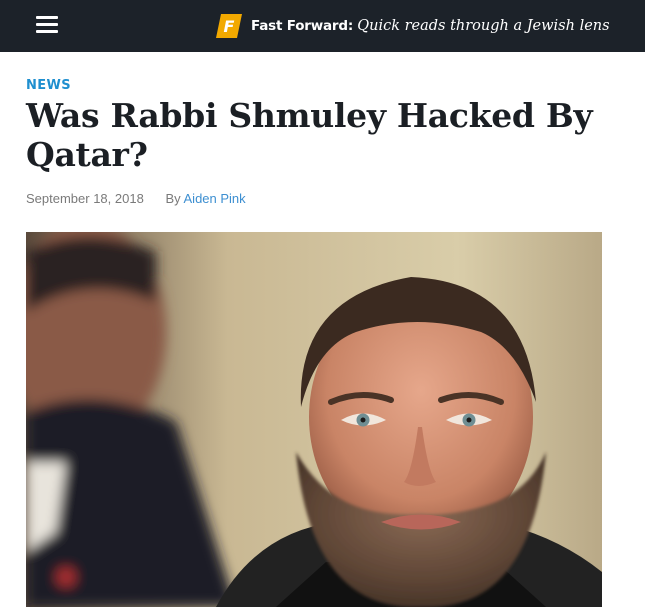  What do you see at coordinates (483, 26) in the screenshot?
I see `fast-forward-tagline: Quick reads through a Jewish lens` at bounding box center [483, 26].